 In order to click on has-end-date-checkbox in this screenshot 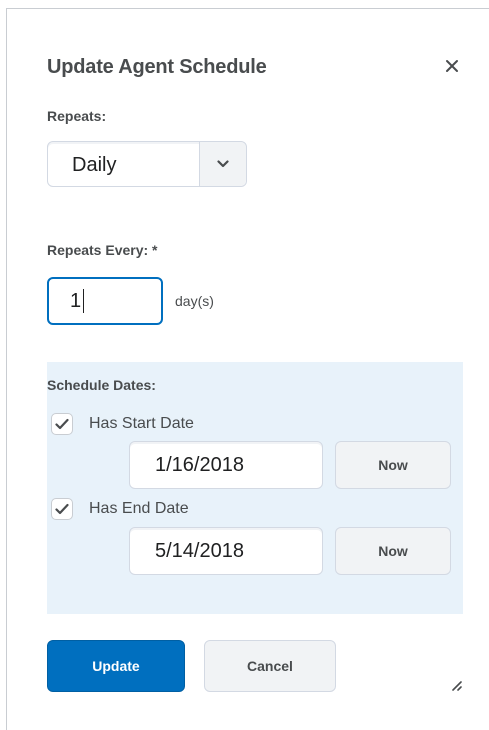, I will do `click(62, 509)`.